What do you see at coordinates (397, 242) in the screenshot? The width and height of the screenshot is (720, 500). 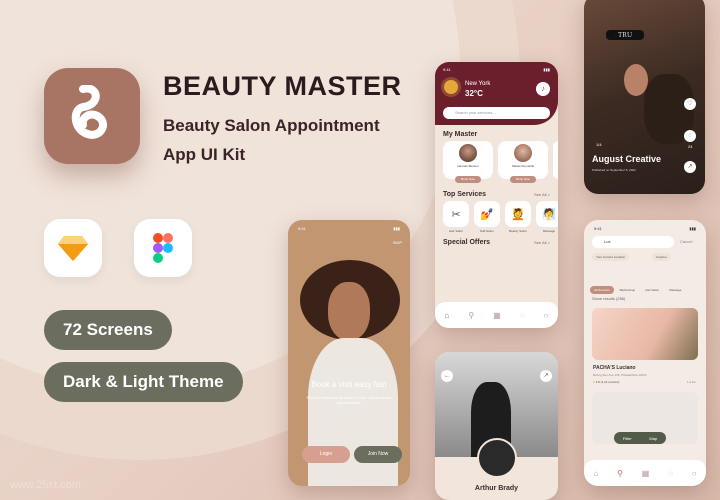 I see `skip-button: SKIP` at bounding box center [397, 242].